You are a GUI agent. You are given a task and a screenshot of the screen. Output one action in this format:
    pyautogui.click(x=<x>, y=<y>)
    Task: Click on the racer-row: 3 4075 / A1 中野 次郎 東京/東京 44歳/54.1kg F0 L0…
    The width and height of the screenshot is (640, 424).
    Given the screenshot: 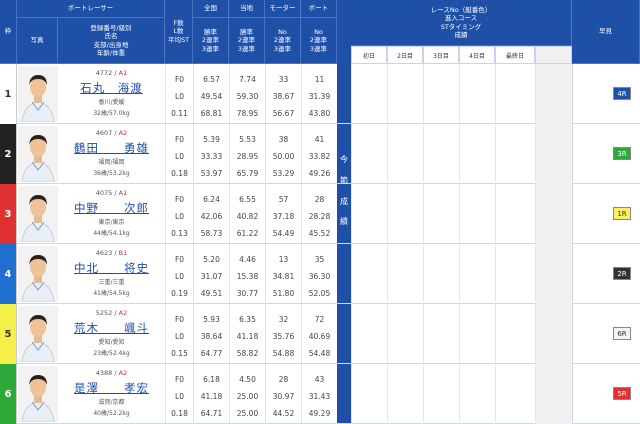 What is the action you would take?
    pyautogui.click(x=320, y=214)
    